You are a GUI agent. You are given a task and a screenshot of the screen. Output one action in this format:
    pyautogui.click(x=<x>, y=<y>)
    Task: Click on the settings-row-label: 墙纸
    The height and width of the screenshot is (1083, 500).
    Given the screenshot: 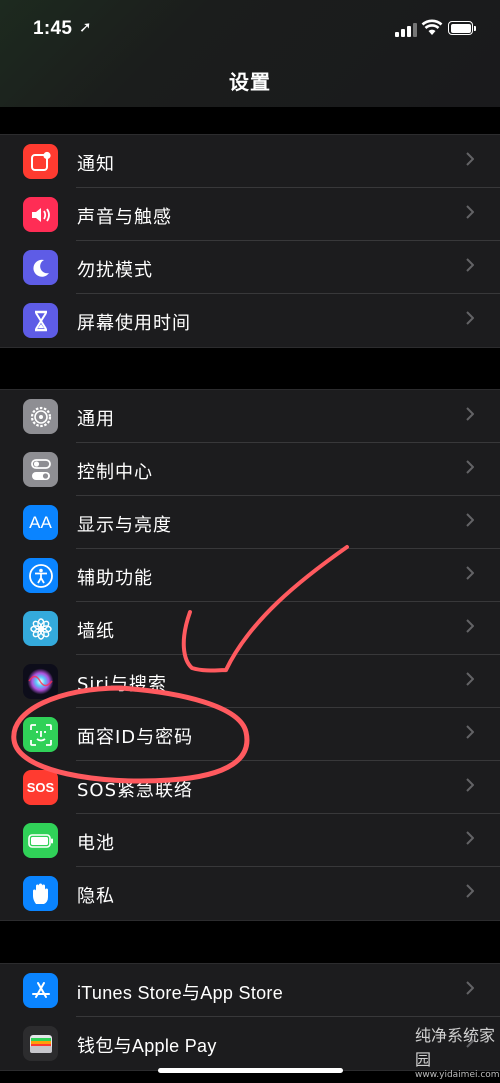 What is the action you would take?
    pyautogui.click(x=96, y=631)
    